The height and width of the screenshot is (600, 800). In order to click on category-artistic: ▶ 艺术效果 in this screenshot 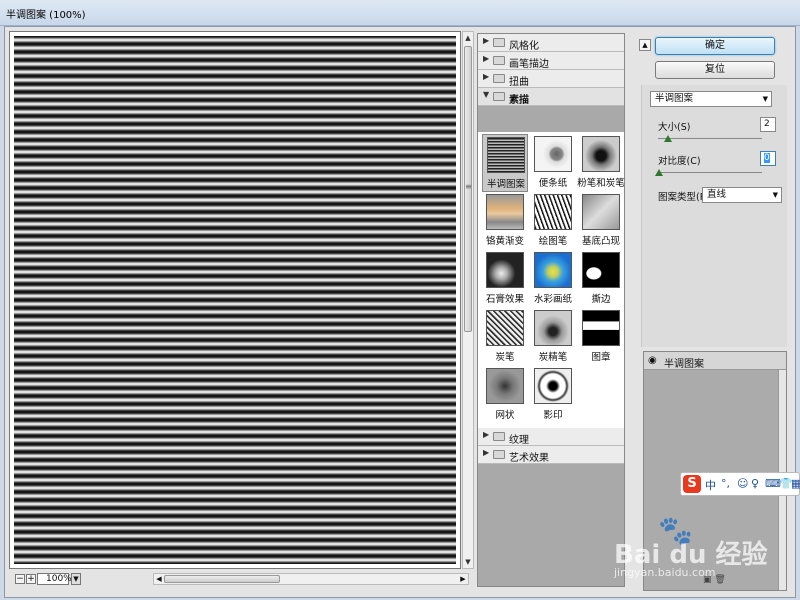, I will do `click(551, 455)`.